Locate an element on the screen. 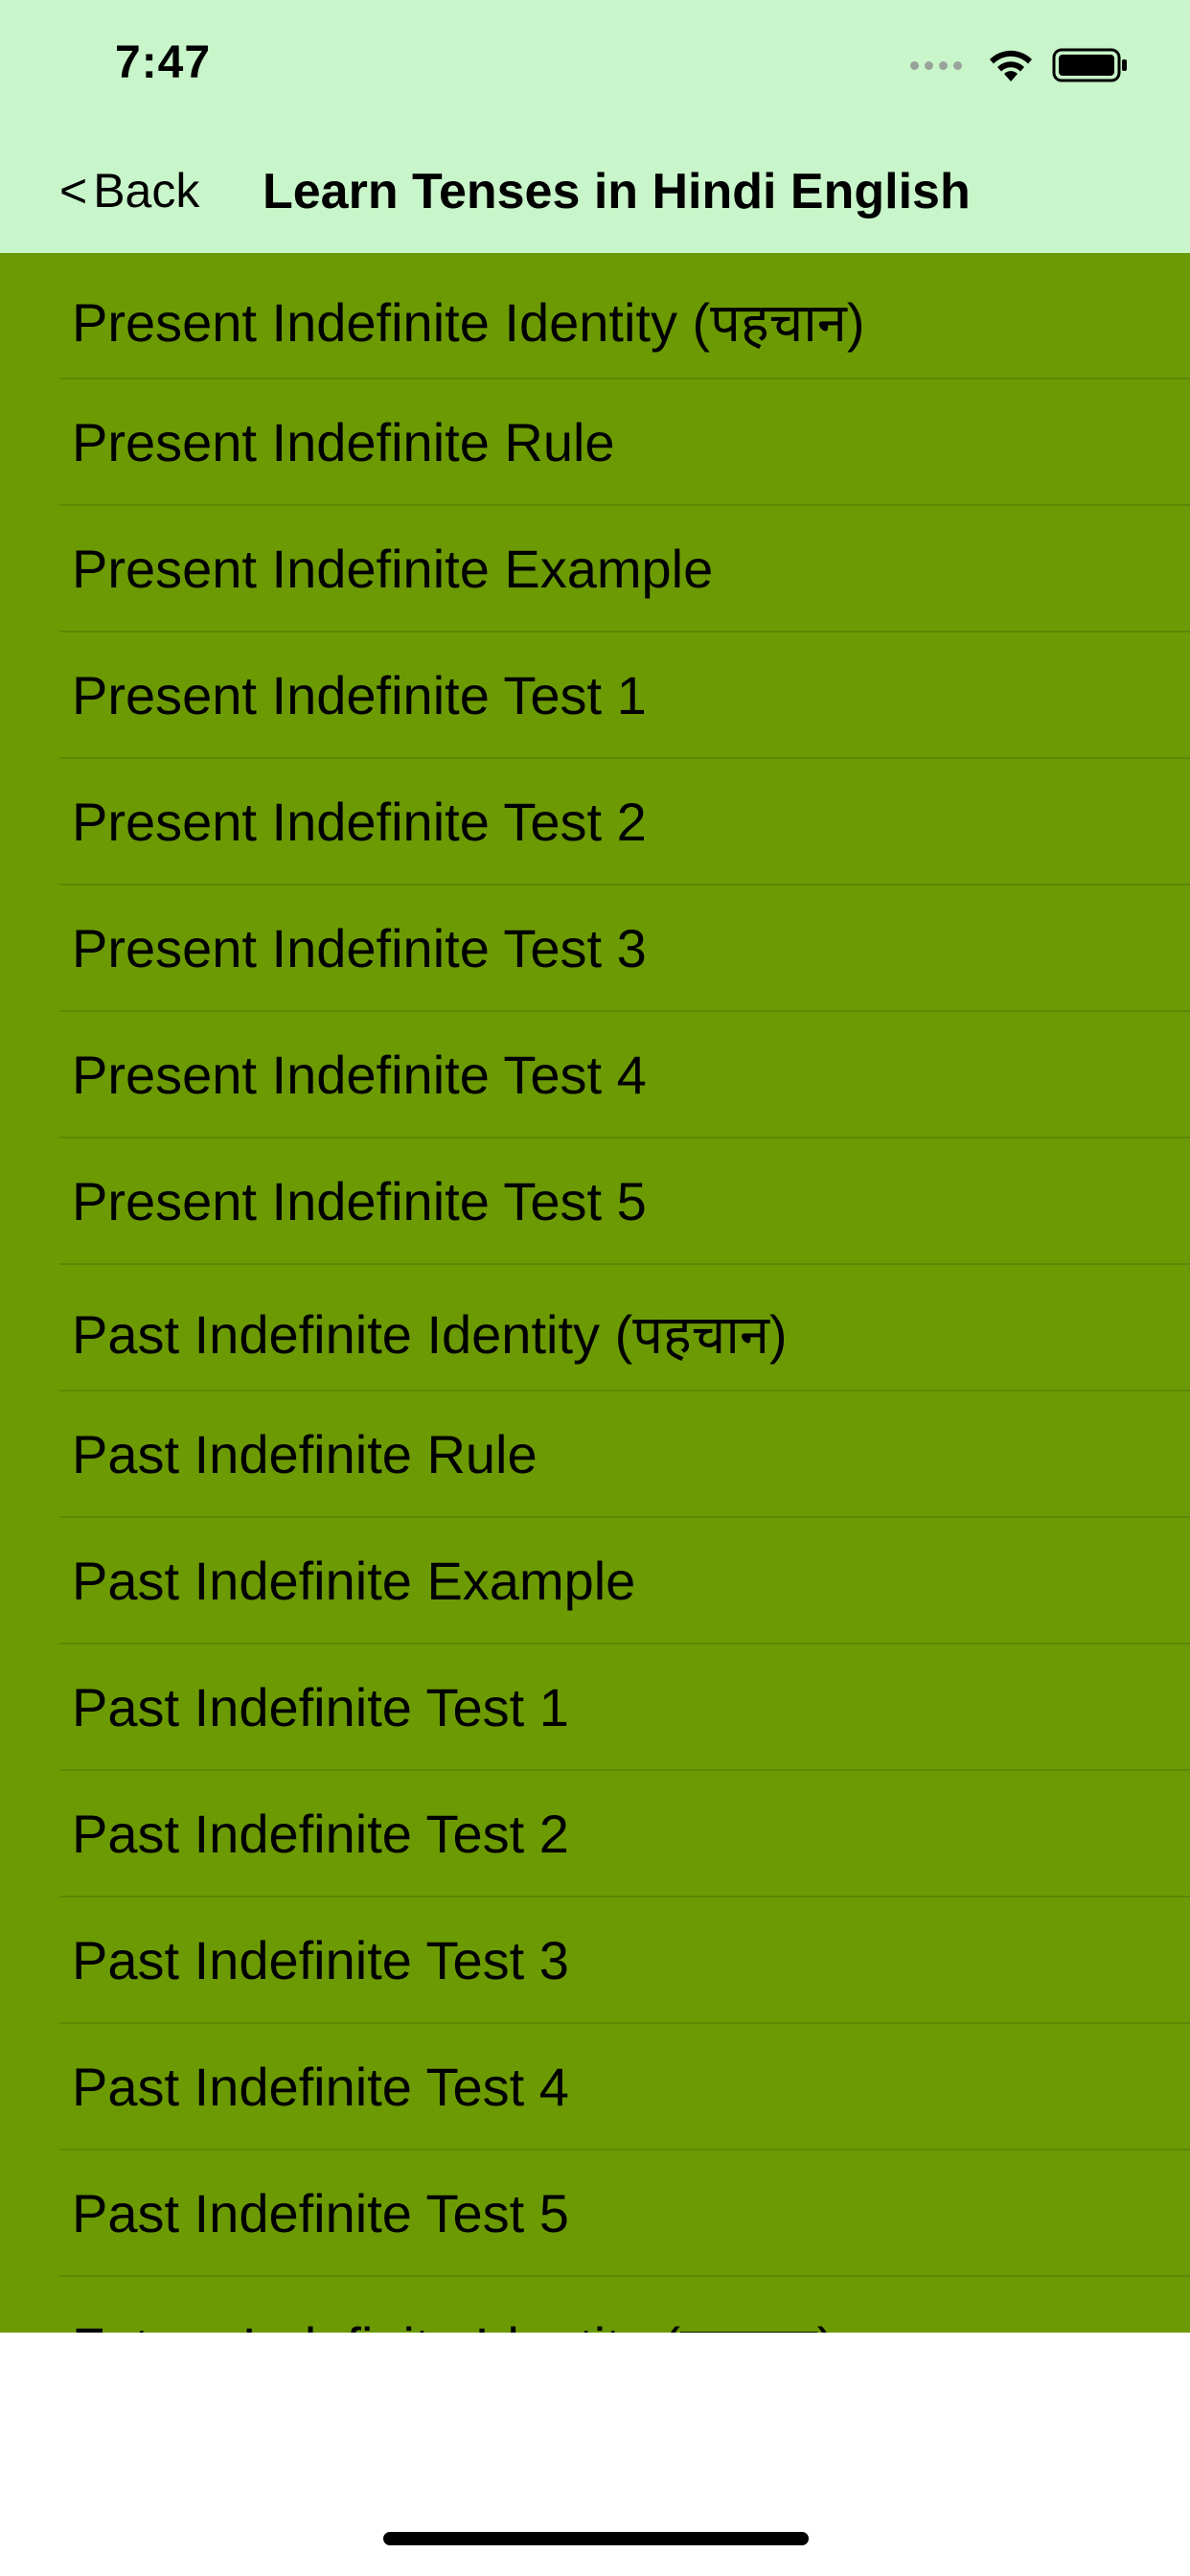 This screenshot has width=1190, height=2576. status-icons is located at coordinates (1019, 65).